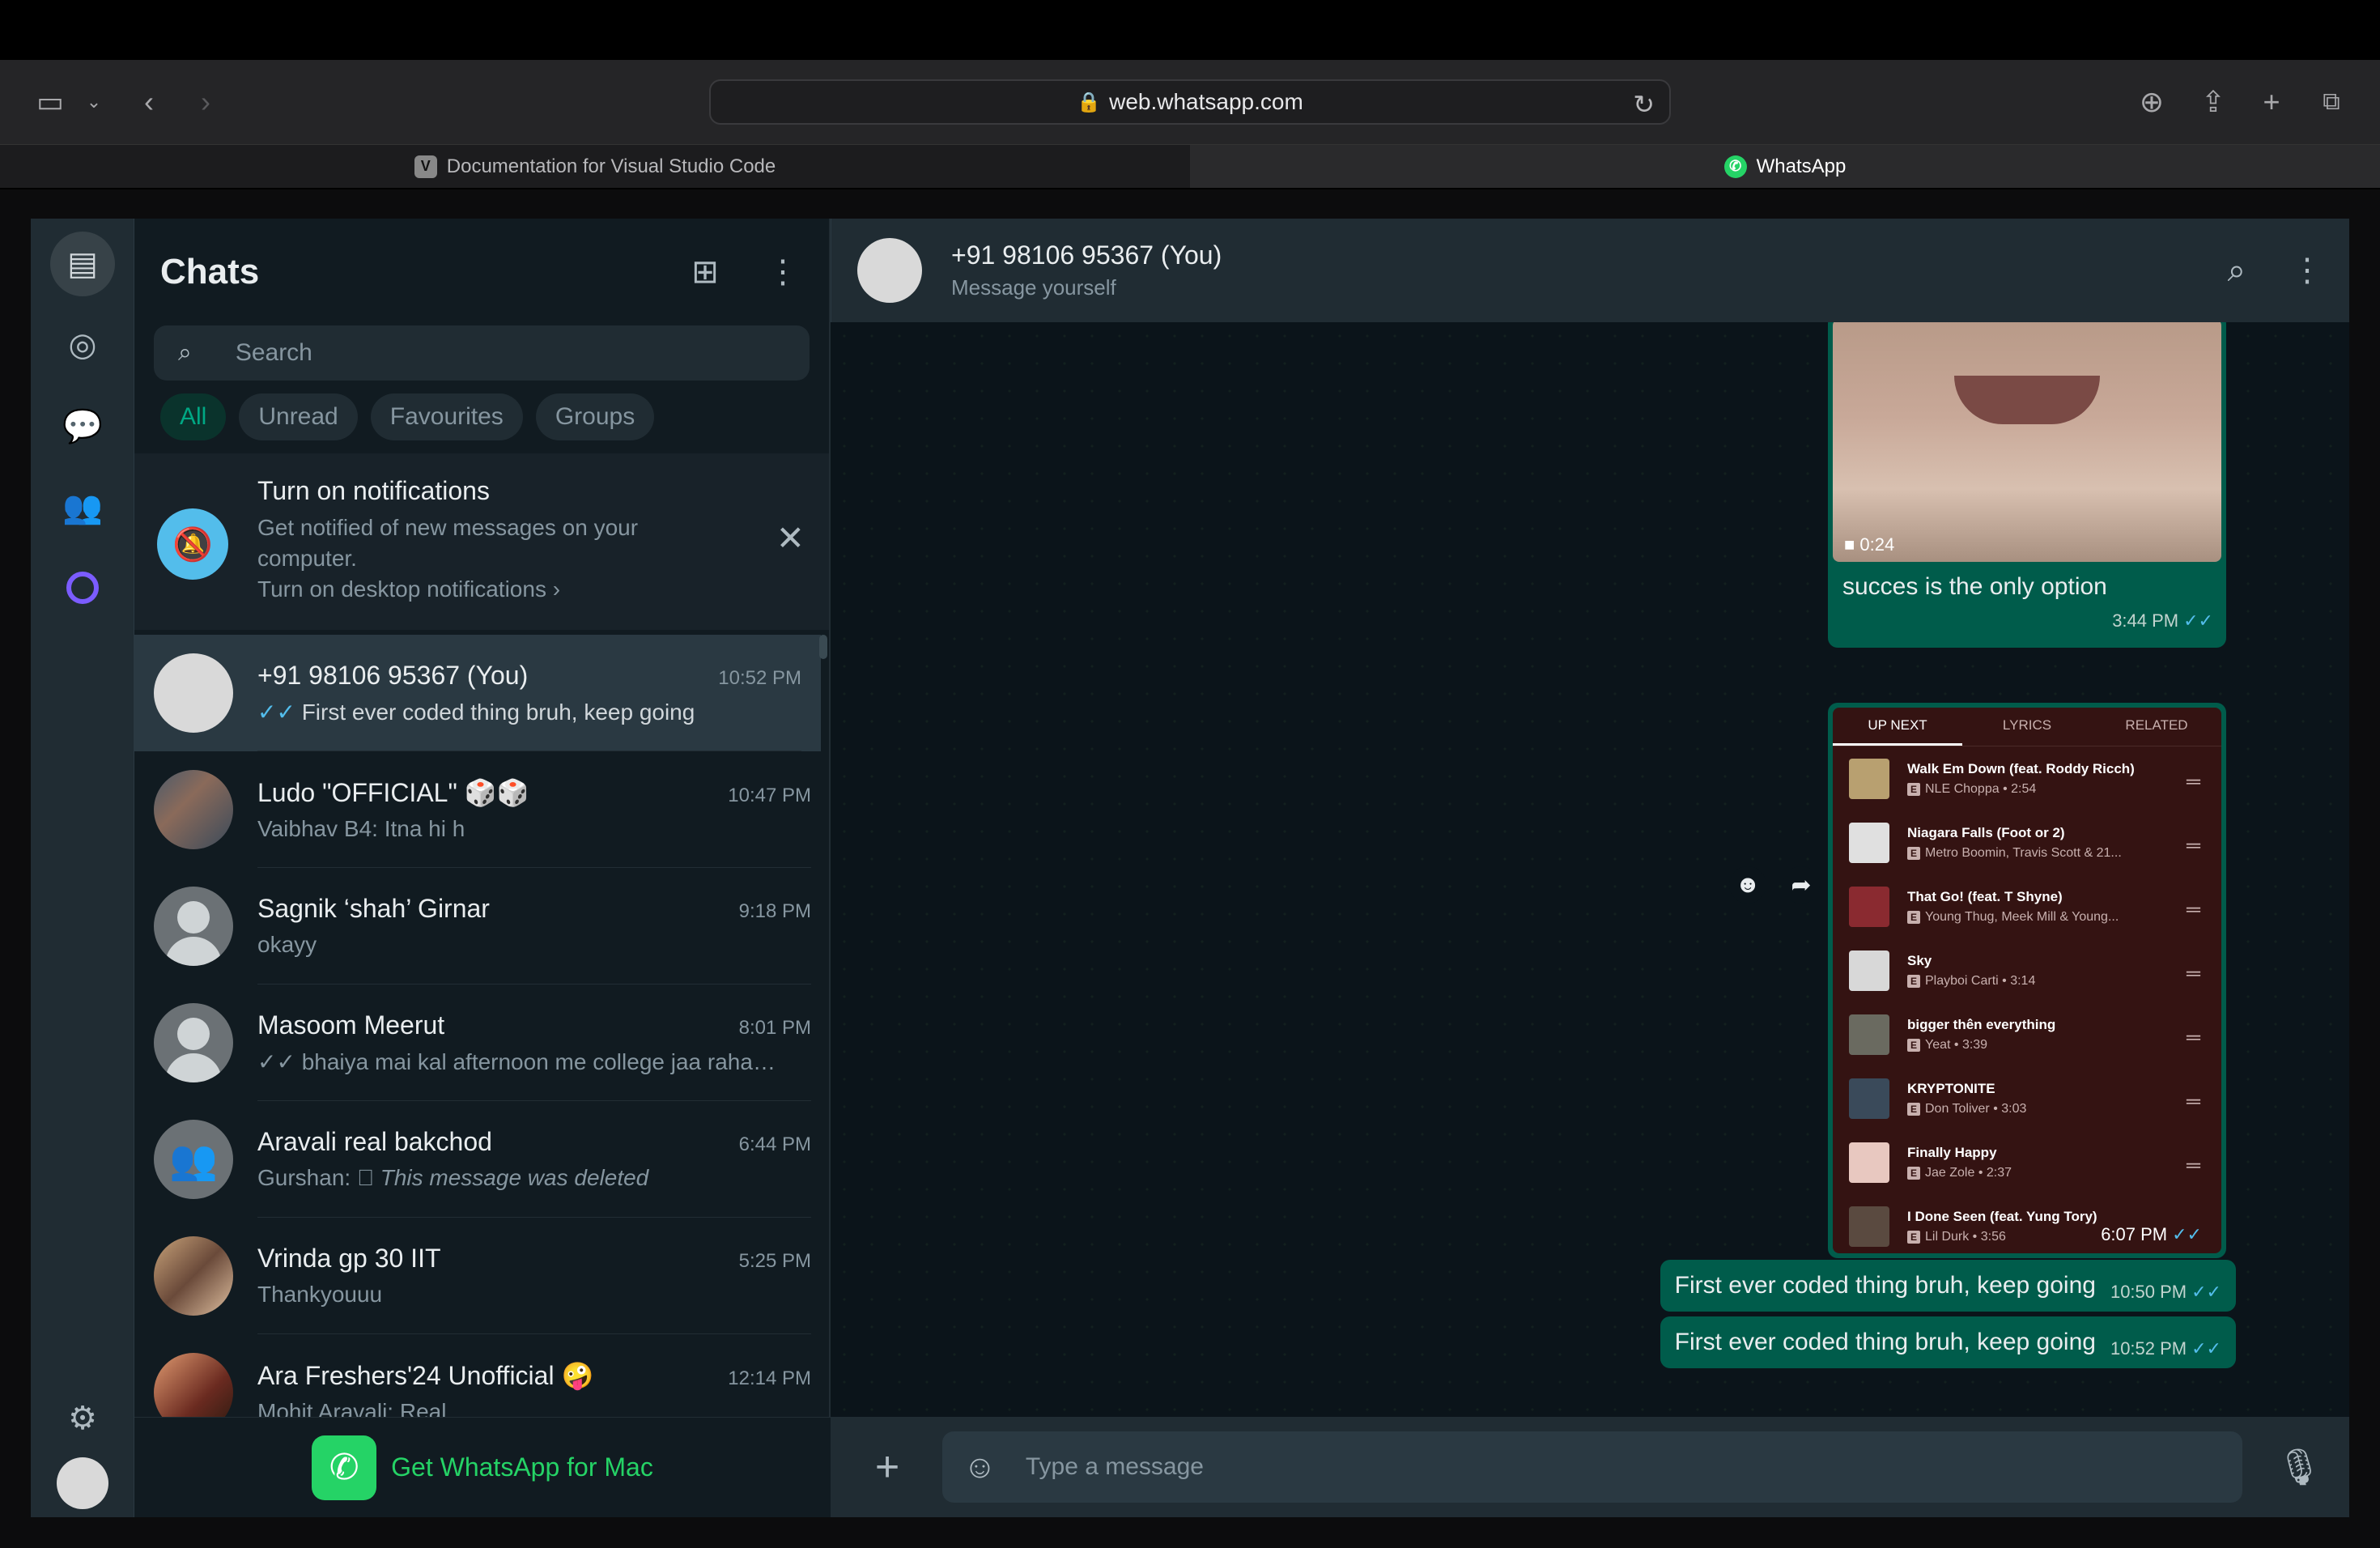 This screenshot has height=1548, width=2380. I want to click on close-icon: ✕, so click(790, 538).